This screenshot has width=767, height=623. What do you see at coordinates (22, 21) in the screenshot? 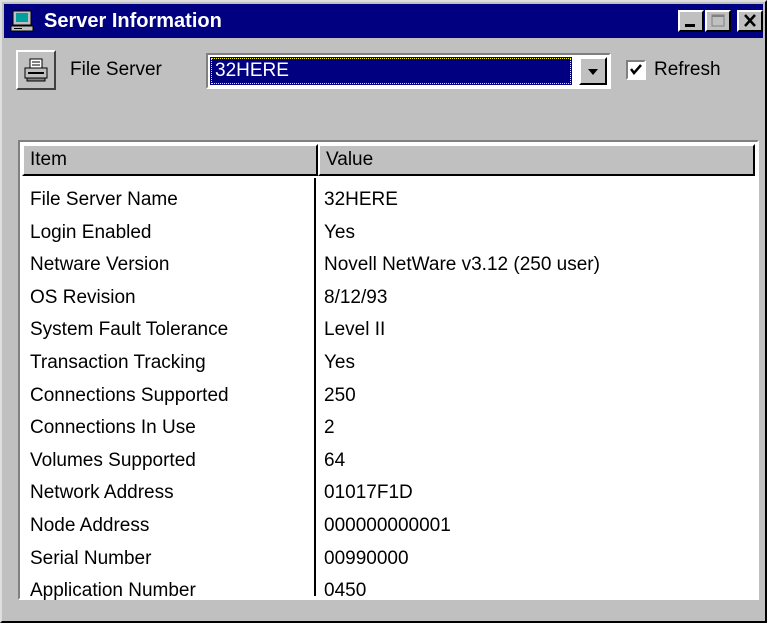
I see `computer-icon` at bounding box center [22, 21].